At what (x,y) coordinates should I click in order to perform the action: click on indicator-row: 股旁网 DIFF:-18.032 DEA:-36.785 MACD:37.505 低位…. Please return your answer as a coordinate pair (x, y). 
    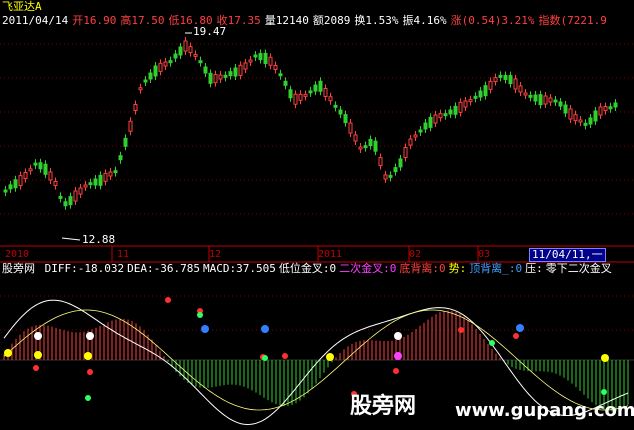
    Looking at the image, I should click on (308, 269).